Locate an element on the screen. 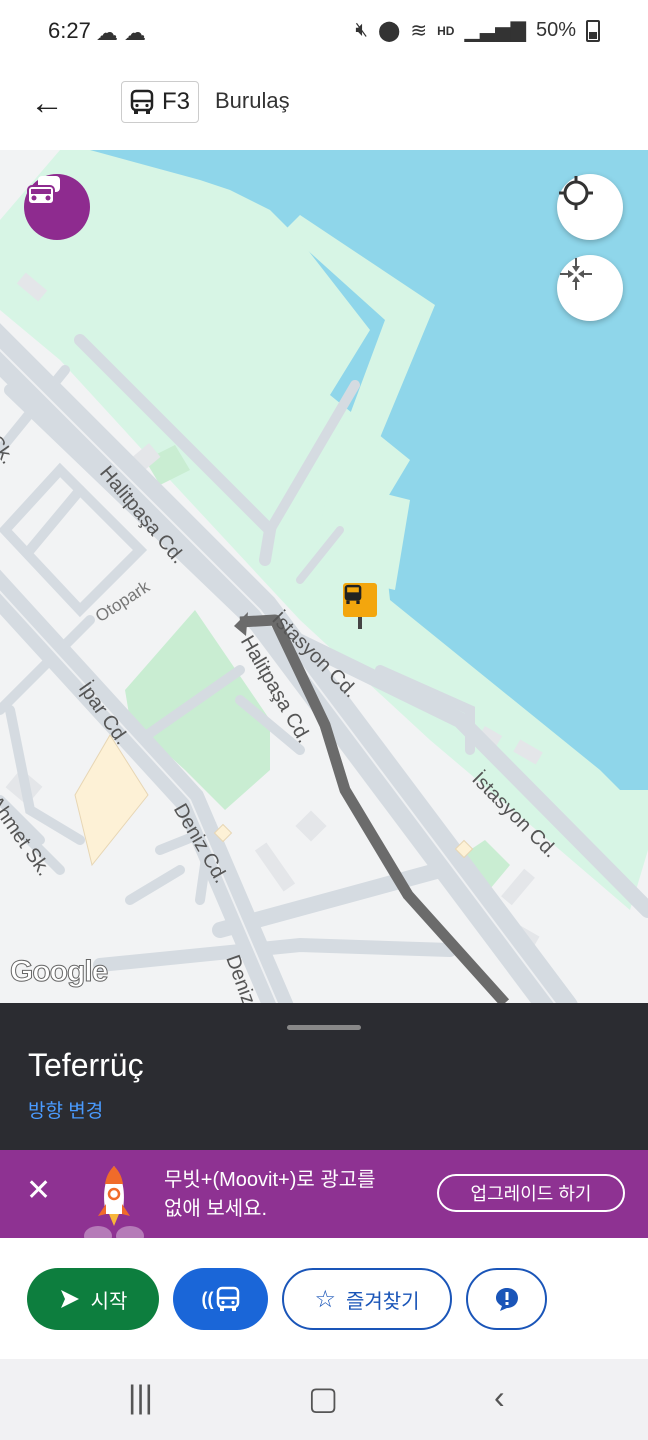  recenter-button is located at coordinates (590, 288).